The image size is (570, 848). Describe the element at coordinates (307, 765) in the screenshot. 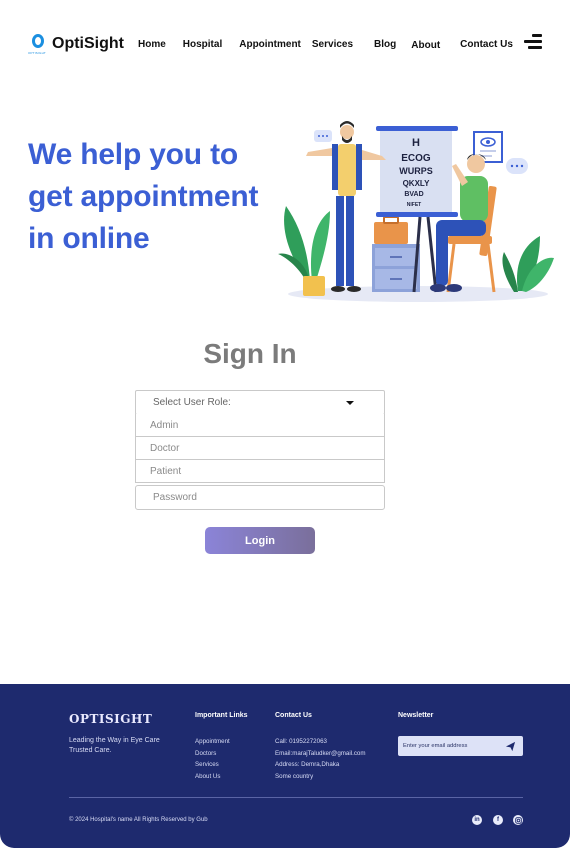

I see `contact-address: Address: Demra,Dhaka` at that location.